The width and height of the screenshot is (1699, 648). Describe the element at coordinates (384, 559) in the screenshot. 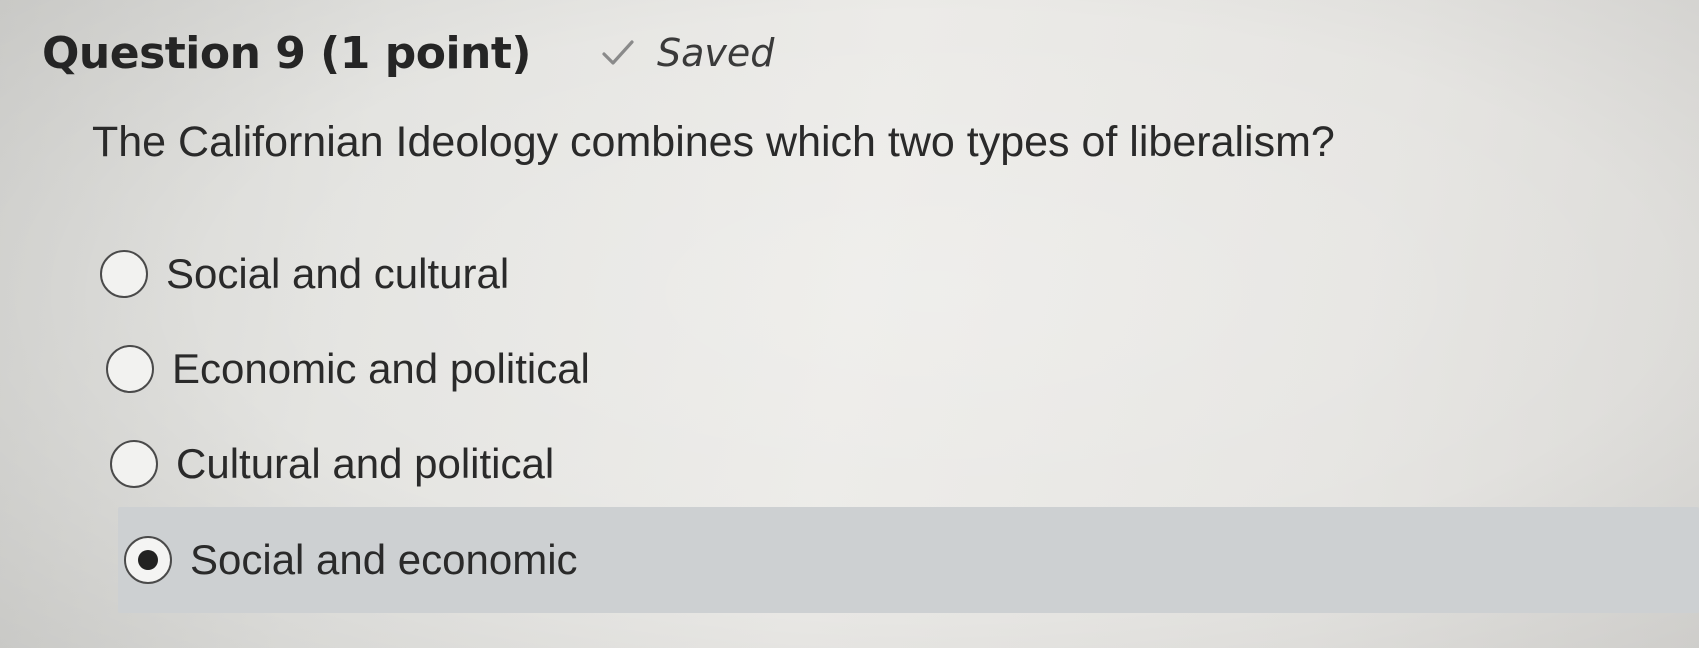

I see `option-label: Social and economic` at that location.